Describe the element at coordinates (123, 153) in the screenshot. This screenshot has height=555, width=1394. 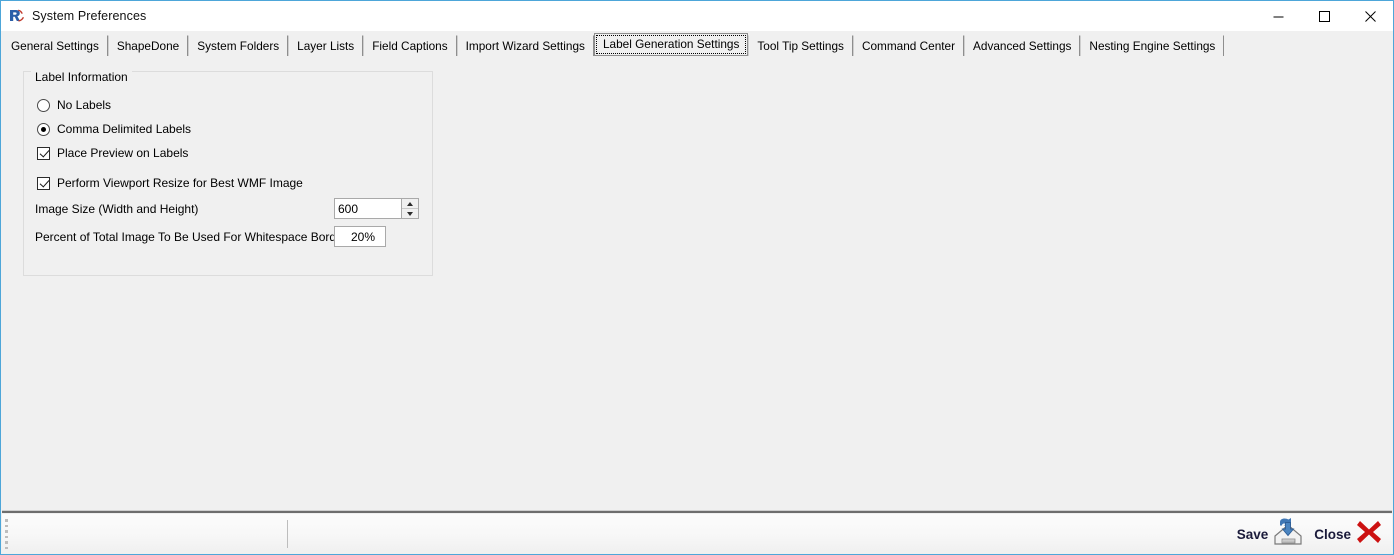
I see `checkbox-label: Place Preview on Labels` at that location.